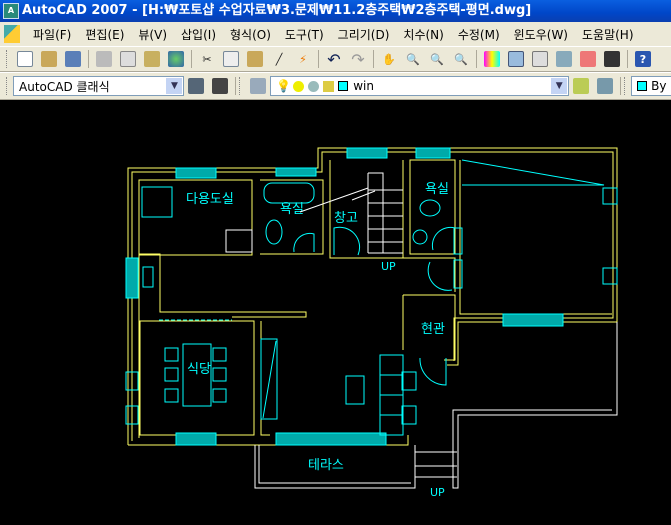  I want to click on tool-palettes-icon, so click(540, 59).